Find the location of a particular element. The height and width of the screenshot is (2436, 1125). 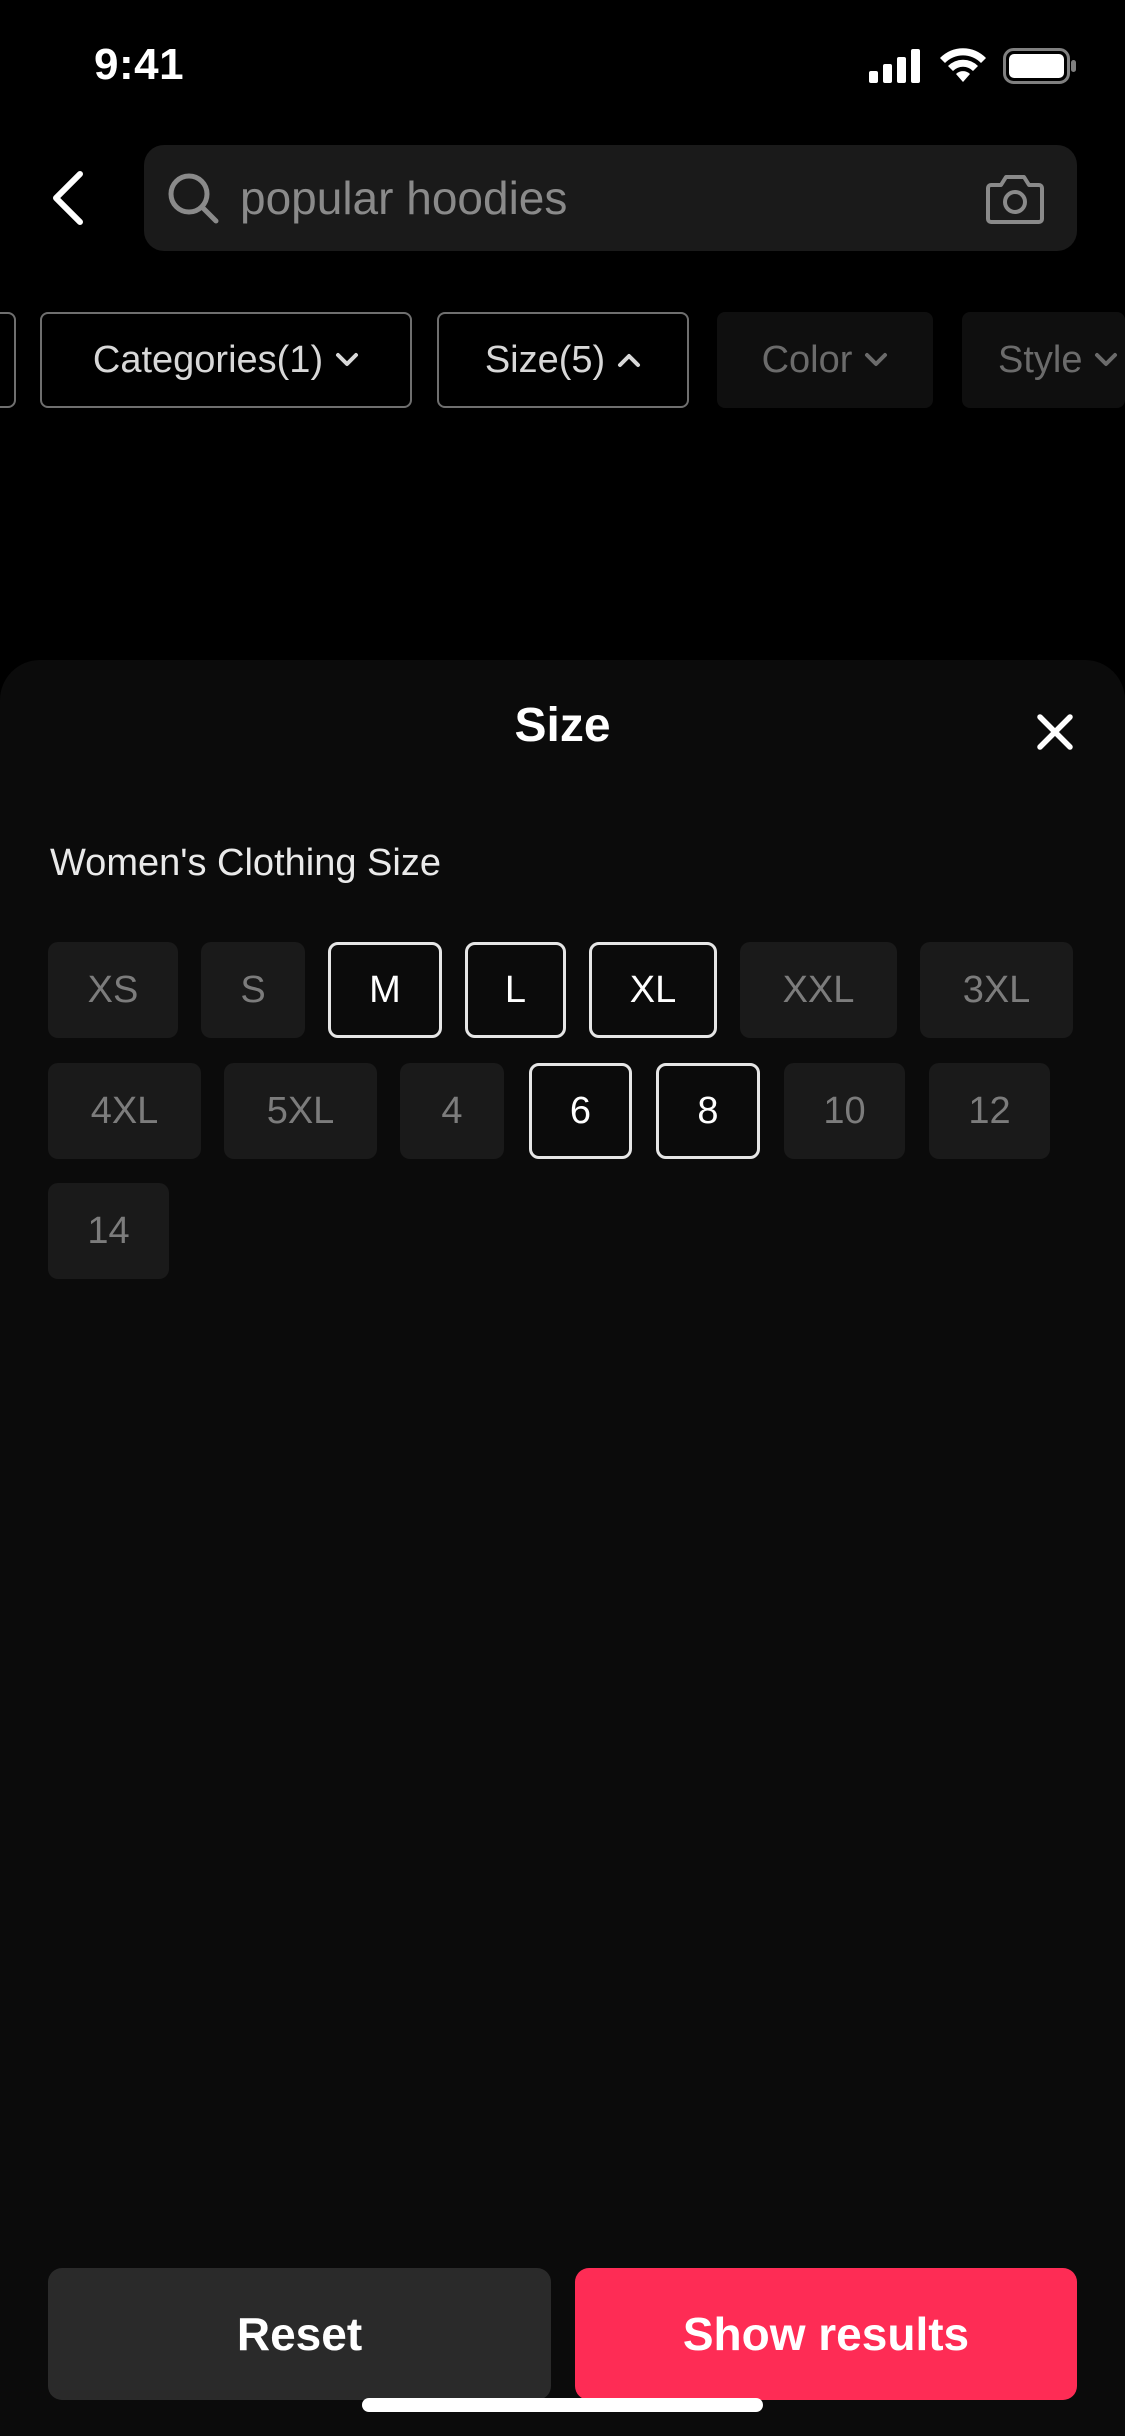

size-option-label: 12 is located at coordinates (989, 1110).